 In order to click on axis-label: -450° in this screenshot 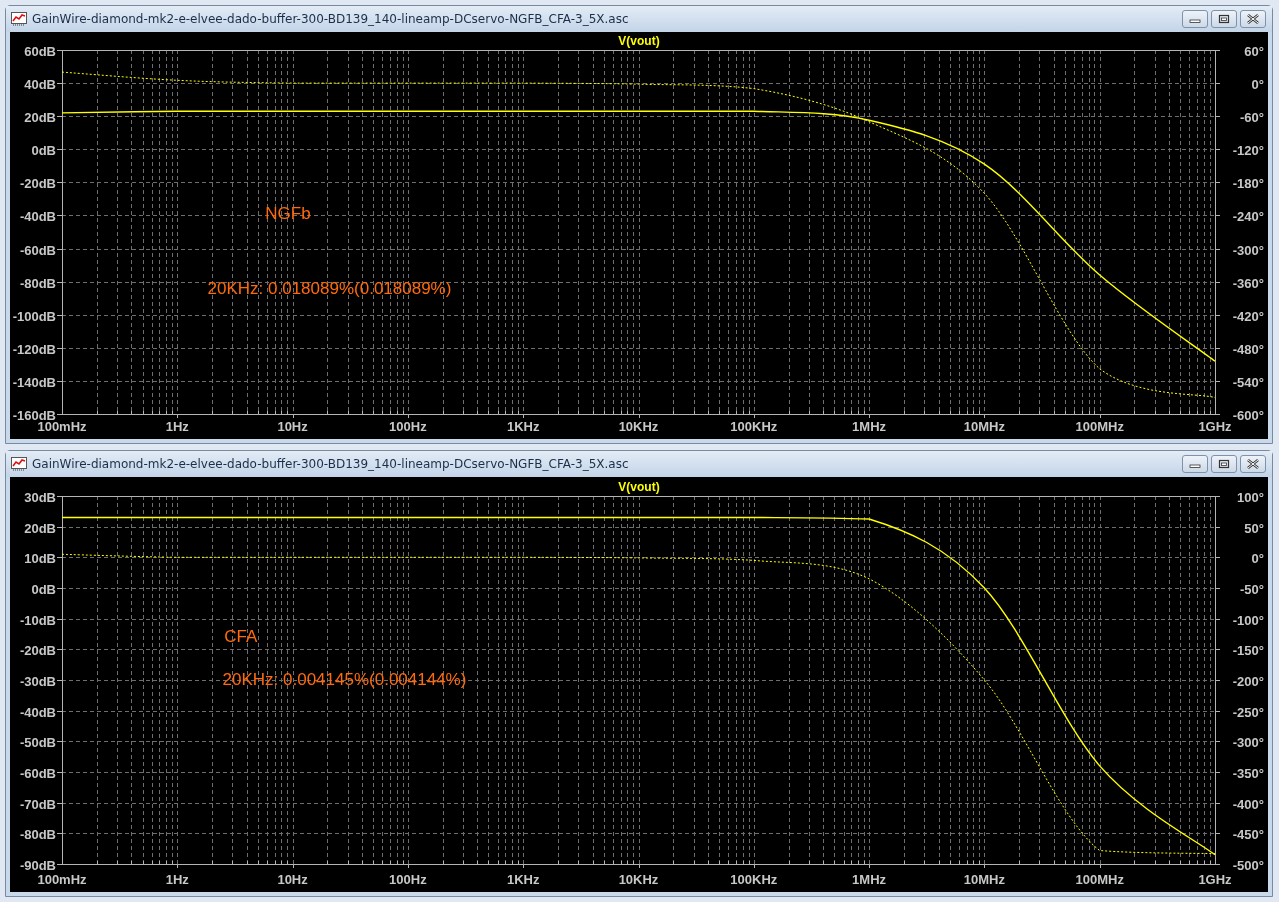, I will do `click(1248, 834)`.